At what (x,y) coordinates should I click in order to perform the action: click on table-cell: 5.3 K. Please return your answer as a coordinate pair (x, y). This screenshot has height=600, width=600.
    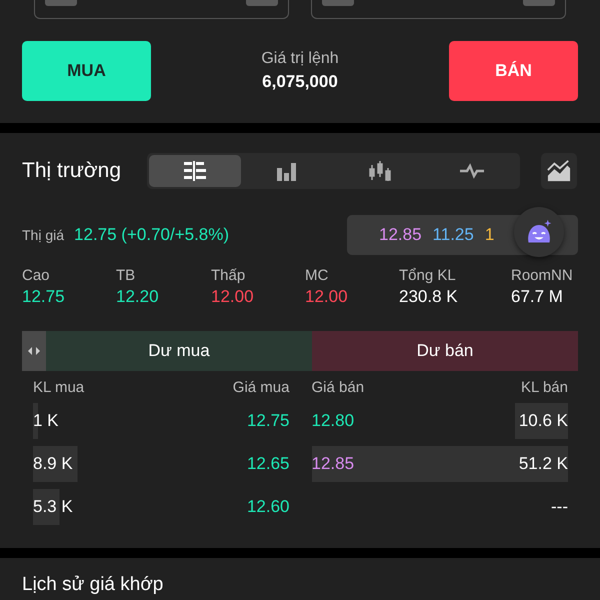
    Looking at the image, I should click on (53, 507).